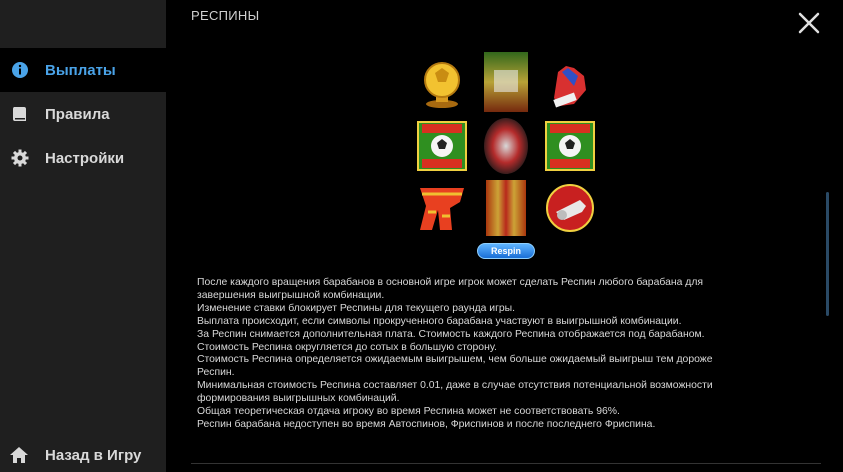  I want to click on sidebar-item-settings: Настройки, so click(83, 158).